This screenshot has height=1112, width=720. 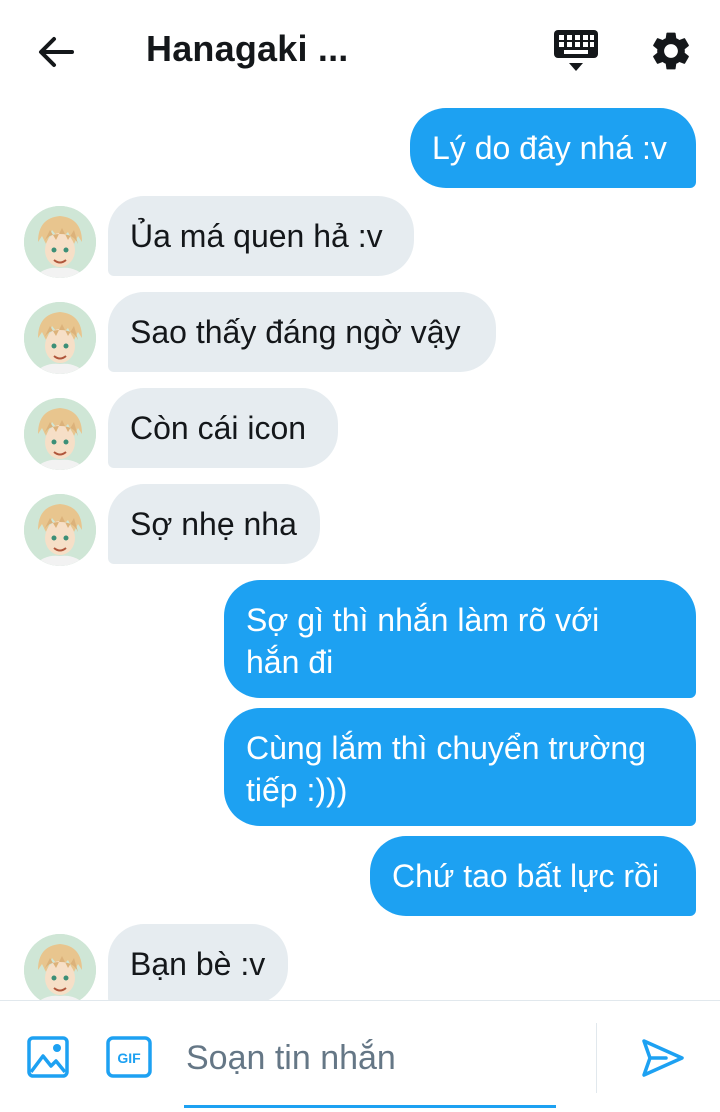 I want to click on incoming-message: Sợ nhẹ nha, so click(x=214, y=524).